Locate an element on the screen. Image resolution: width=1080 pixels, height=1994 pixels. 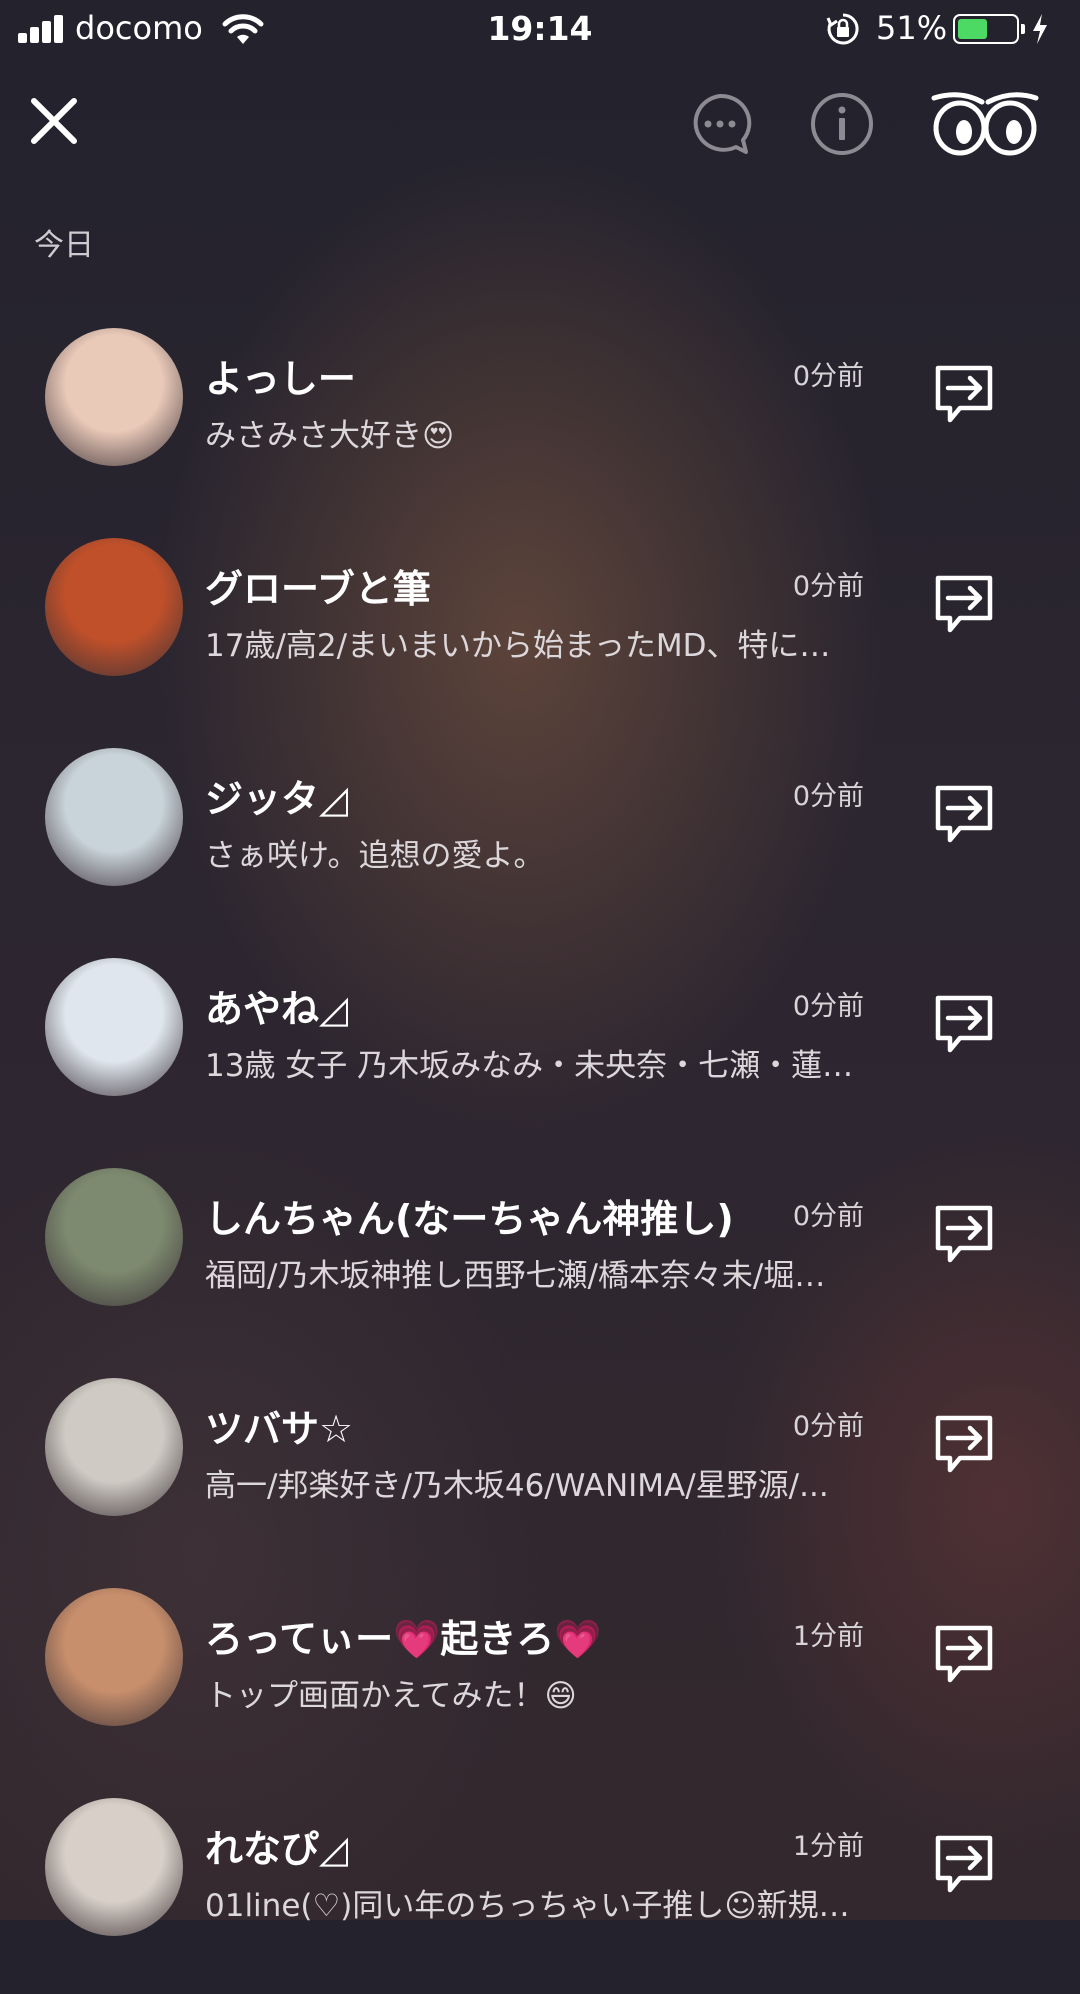
friend-name: あやね◿ is located at coordinates (277, 1009).